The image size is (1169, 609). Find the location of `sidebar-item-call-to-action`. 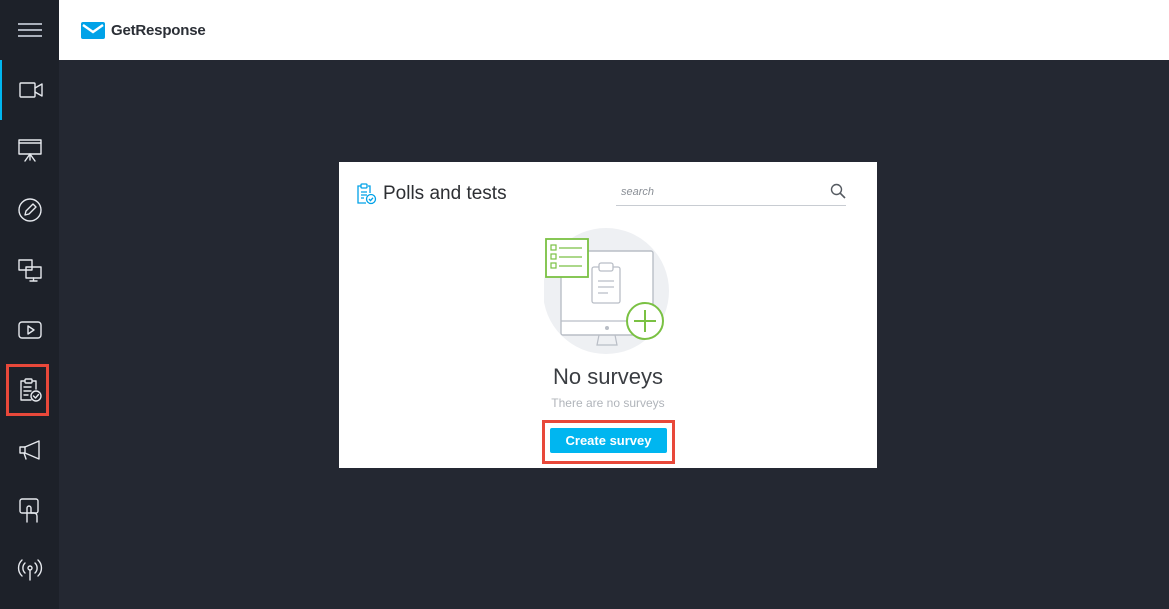

sidebar-item-call-to-action is located at coordinates (29, 510).